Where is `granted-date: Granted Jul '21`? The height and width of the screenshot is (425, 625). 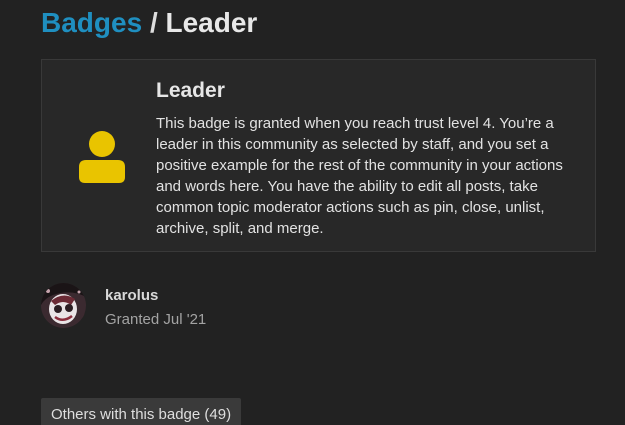 granted-date: Granted Jul '21 is located at coordinates (156, 319).